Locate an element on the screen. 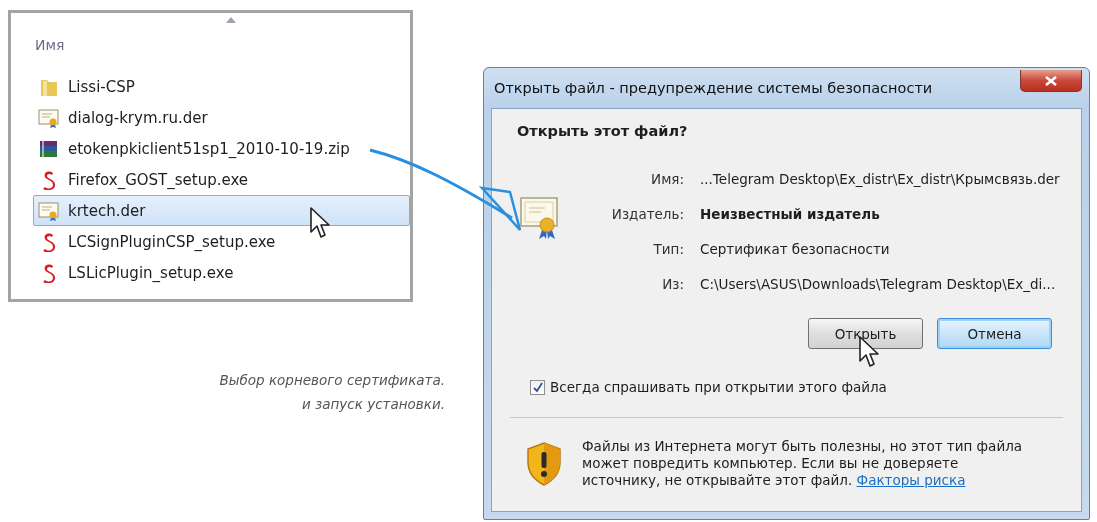 Image resolution: width=1097 pixels, height=522 pixels. file-name: LCSignPluginCSP_setup.exe is located at coordinates (172, 241).